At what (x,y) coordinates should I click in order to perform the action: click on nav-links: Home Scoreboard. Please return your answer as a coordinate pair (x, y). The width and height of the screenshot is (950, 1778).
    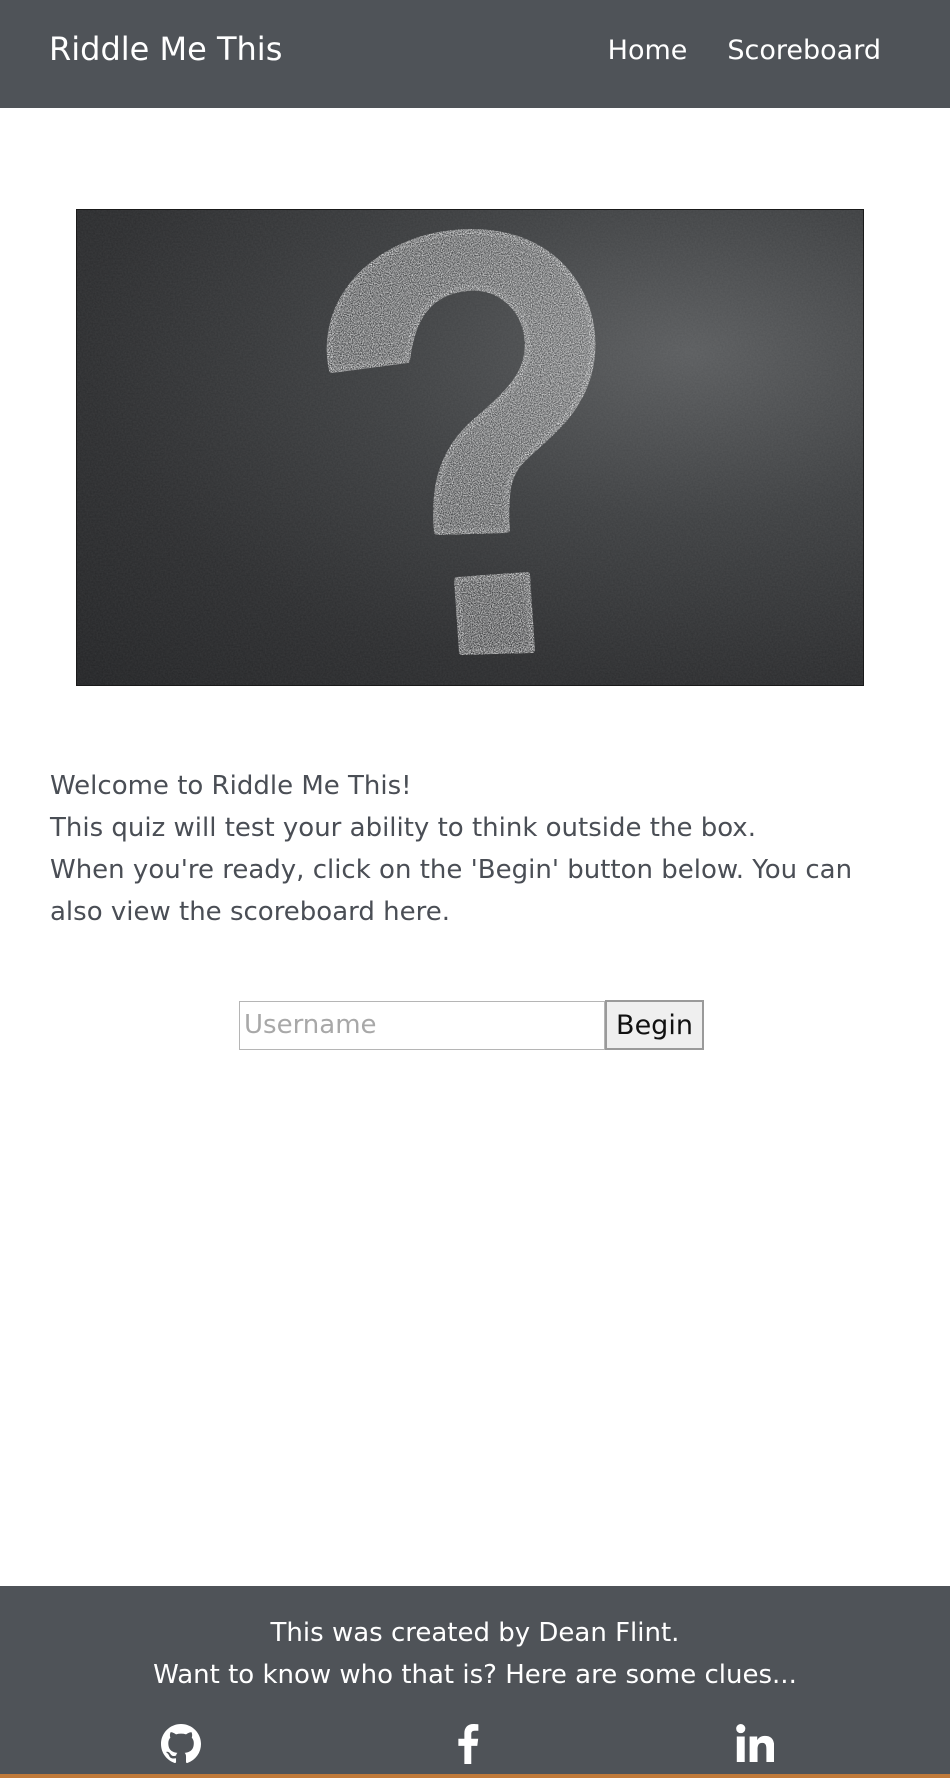
    Looking at the image, I should click on (744, 50).